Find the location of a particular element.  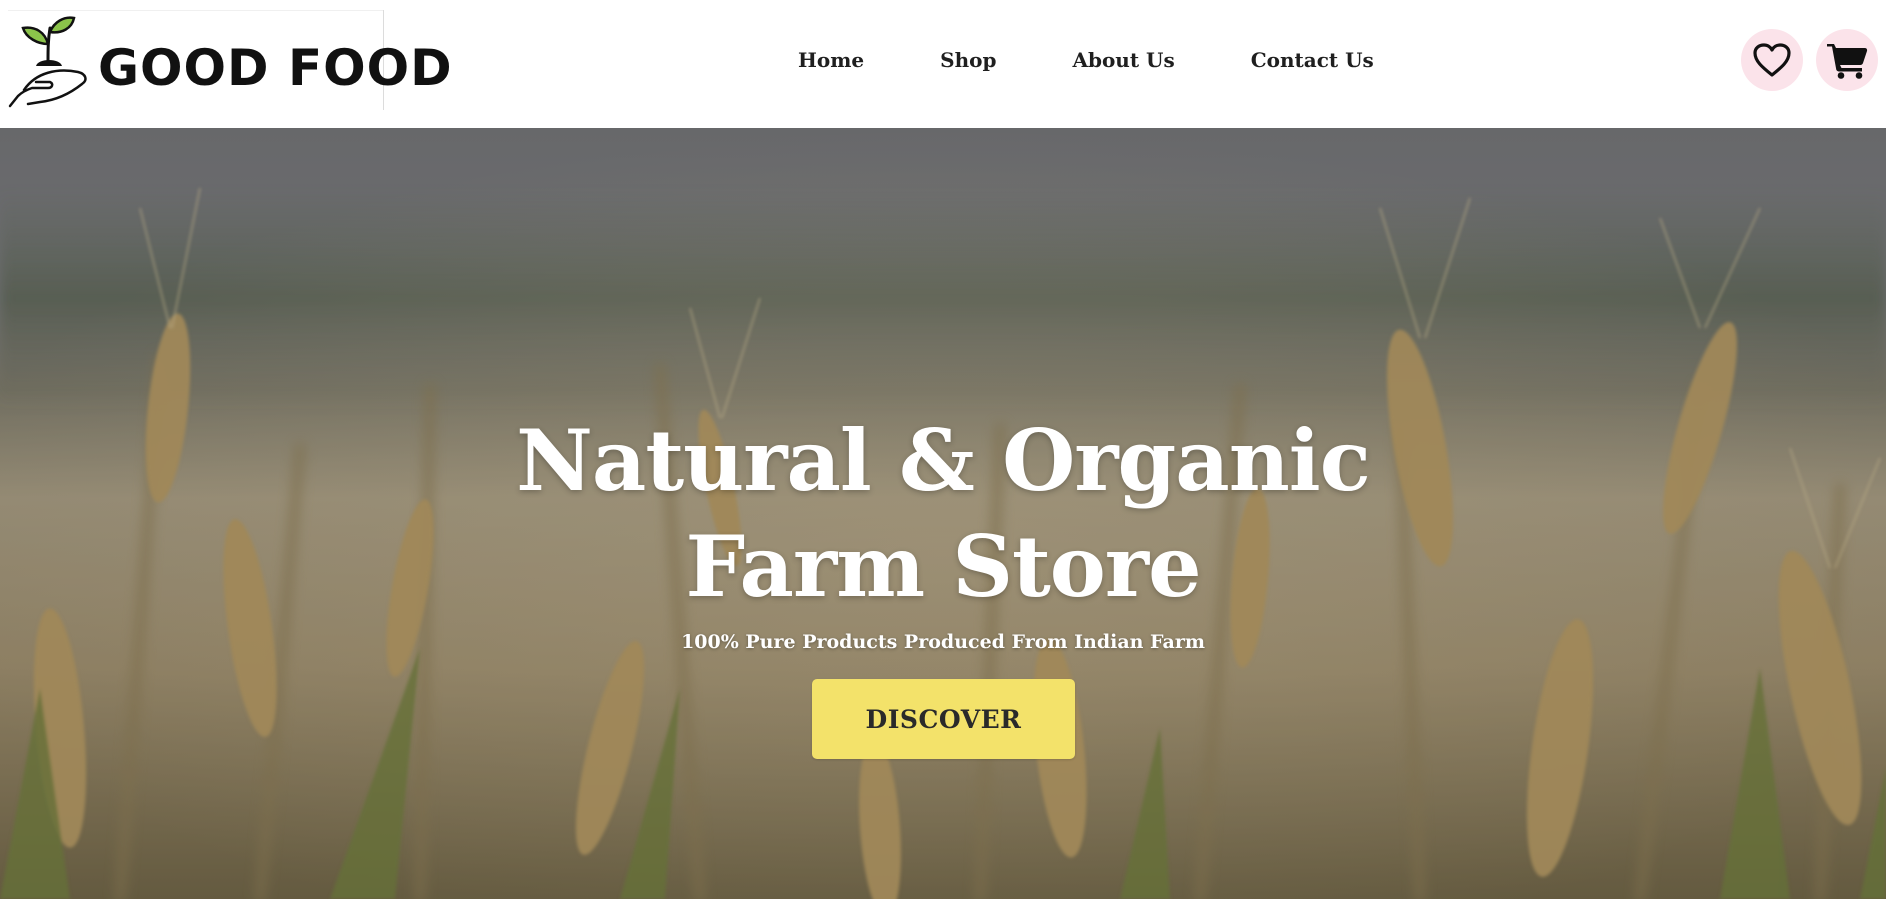

hero-title-line-2: Farm Store is located at coordinates (943, 566).